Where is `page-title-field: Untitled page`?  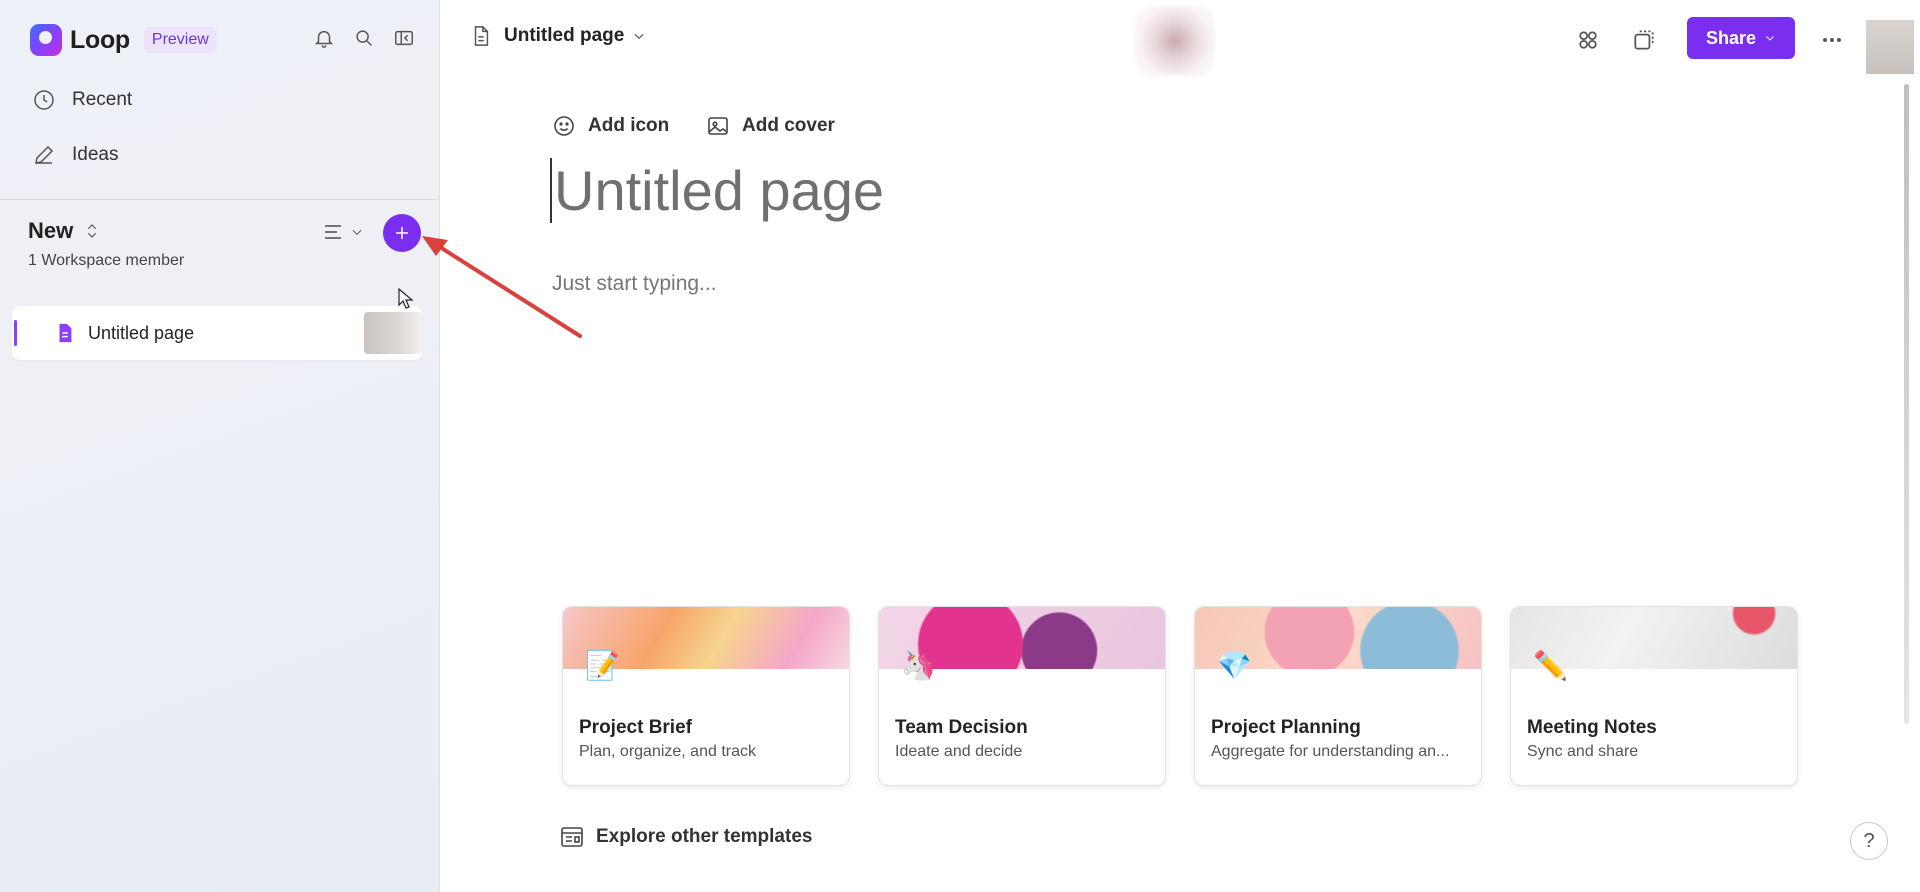 page-title-field: Untitled page is located at coordinates (717, 190).